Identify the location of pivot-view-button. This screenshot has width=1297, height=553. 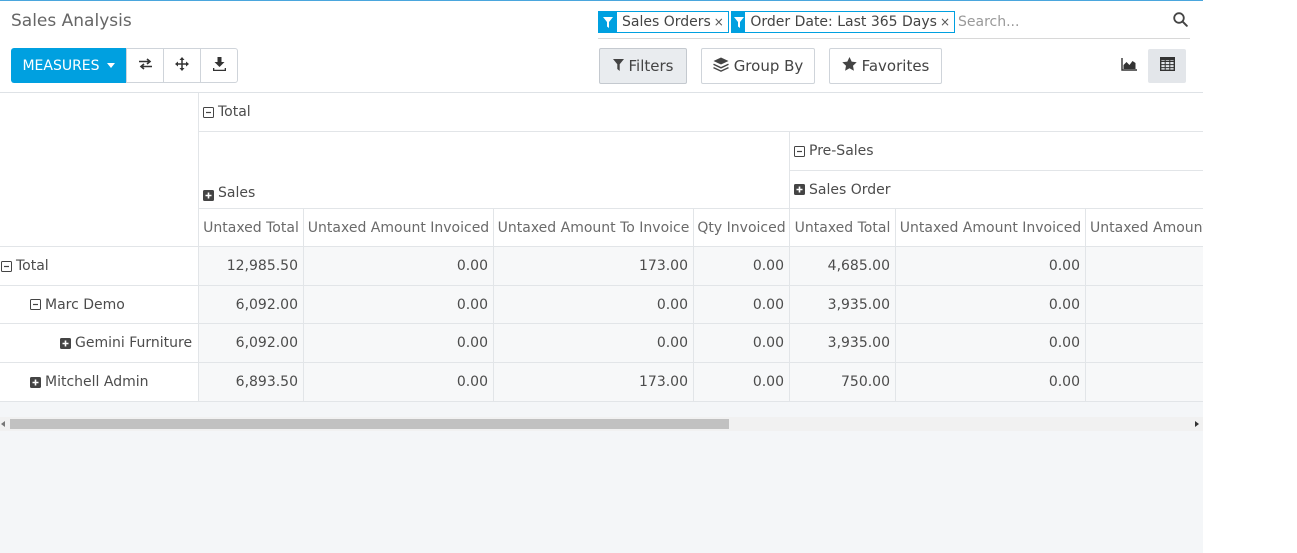
(1167, 66).